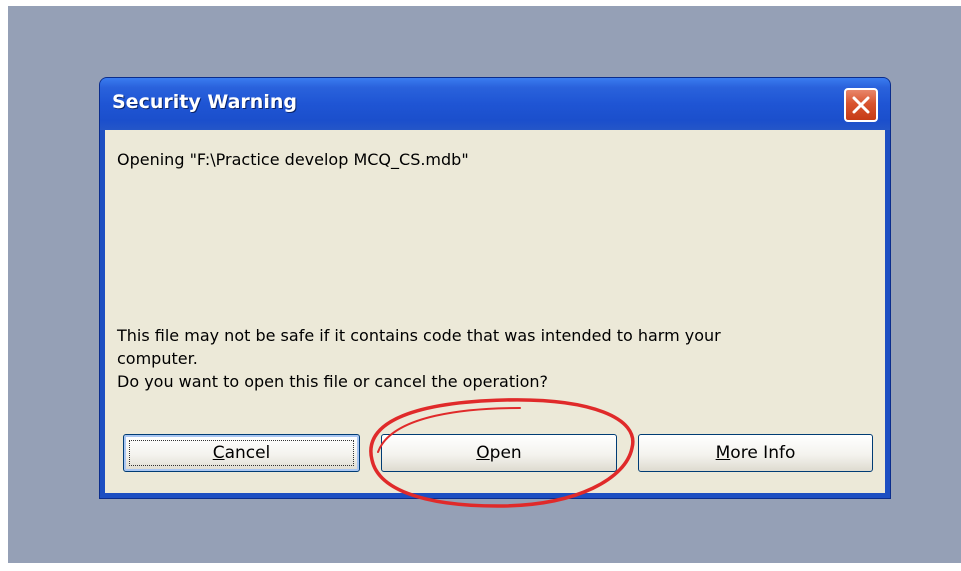  What do you see at coordinates (247, 453) in the screenshot?
I see `cancel-label-rest: ancel` at bounding box center [247, 453].